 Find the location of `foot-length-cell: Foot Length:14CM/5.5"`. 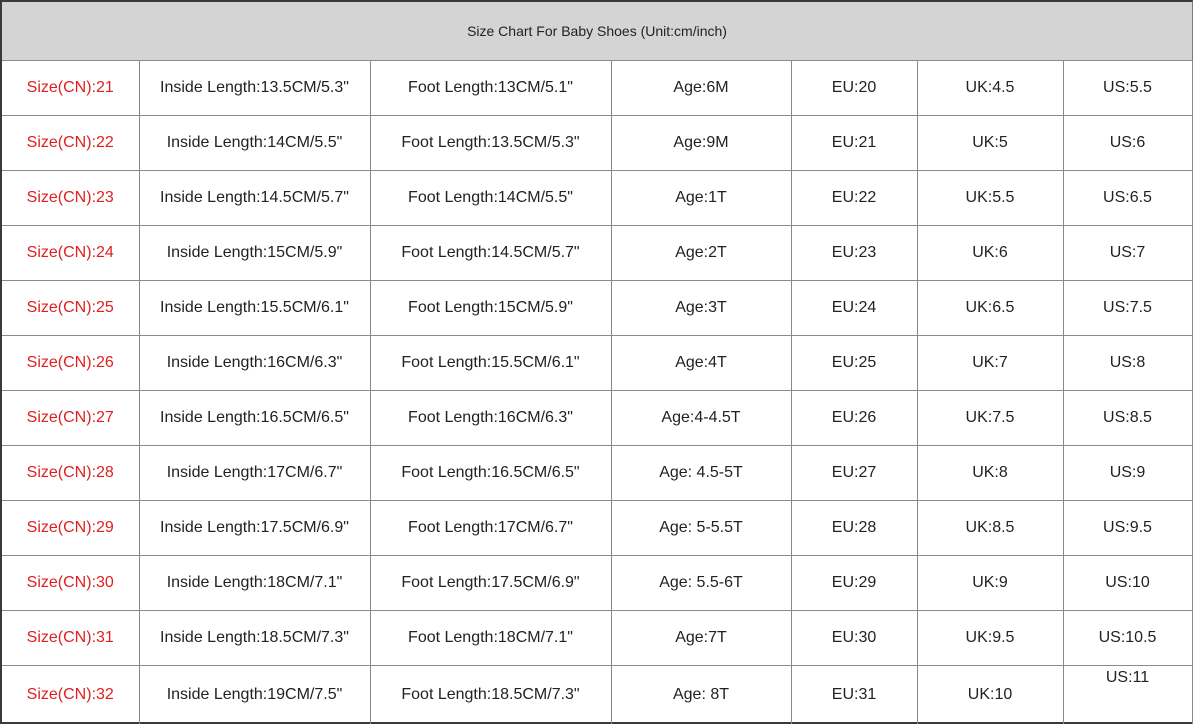

foot-length-cell: Foot Length:14CM/5.5" is located at coordinates (491, 198).